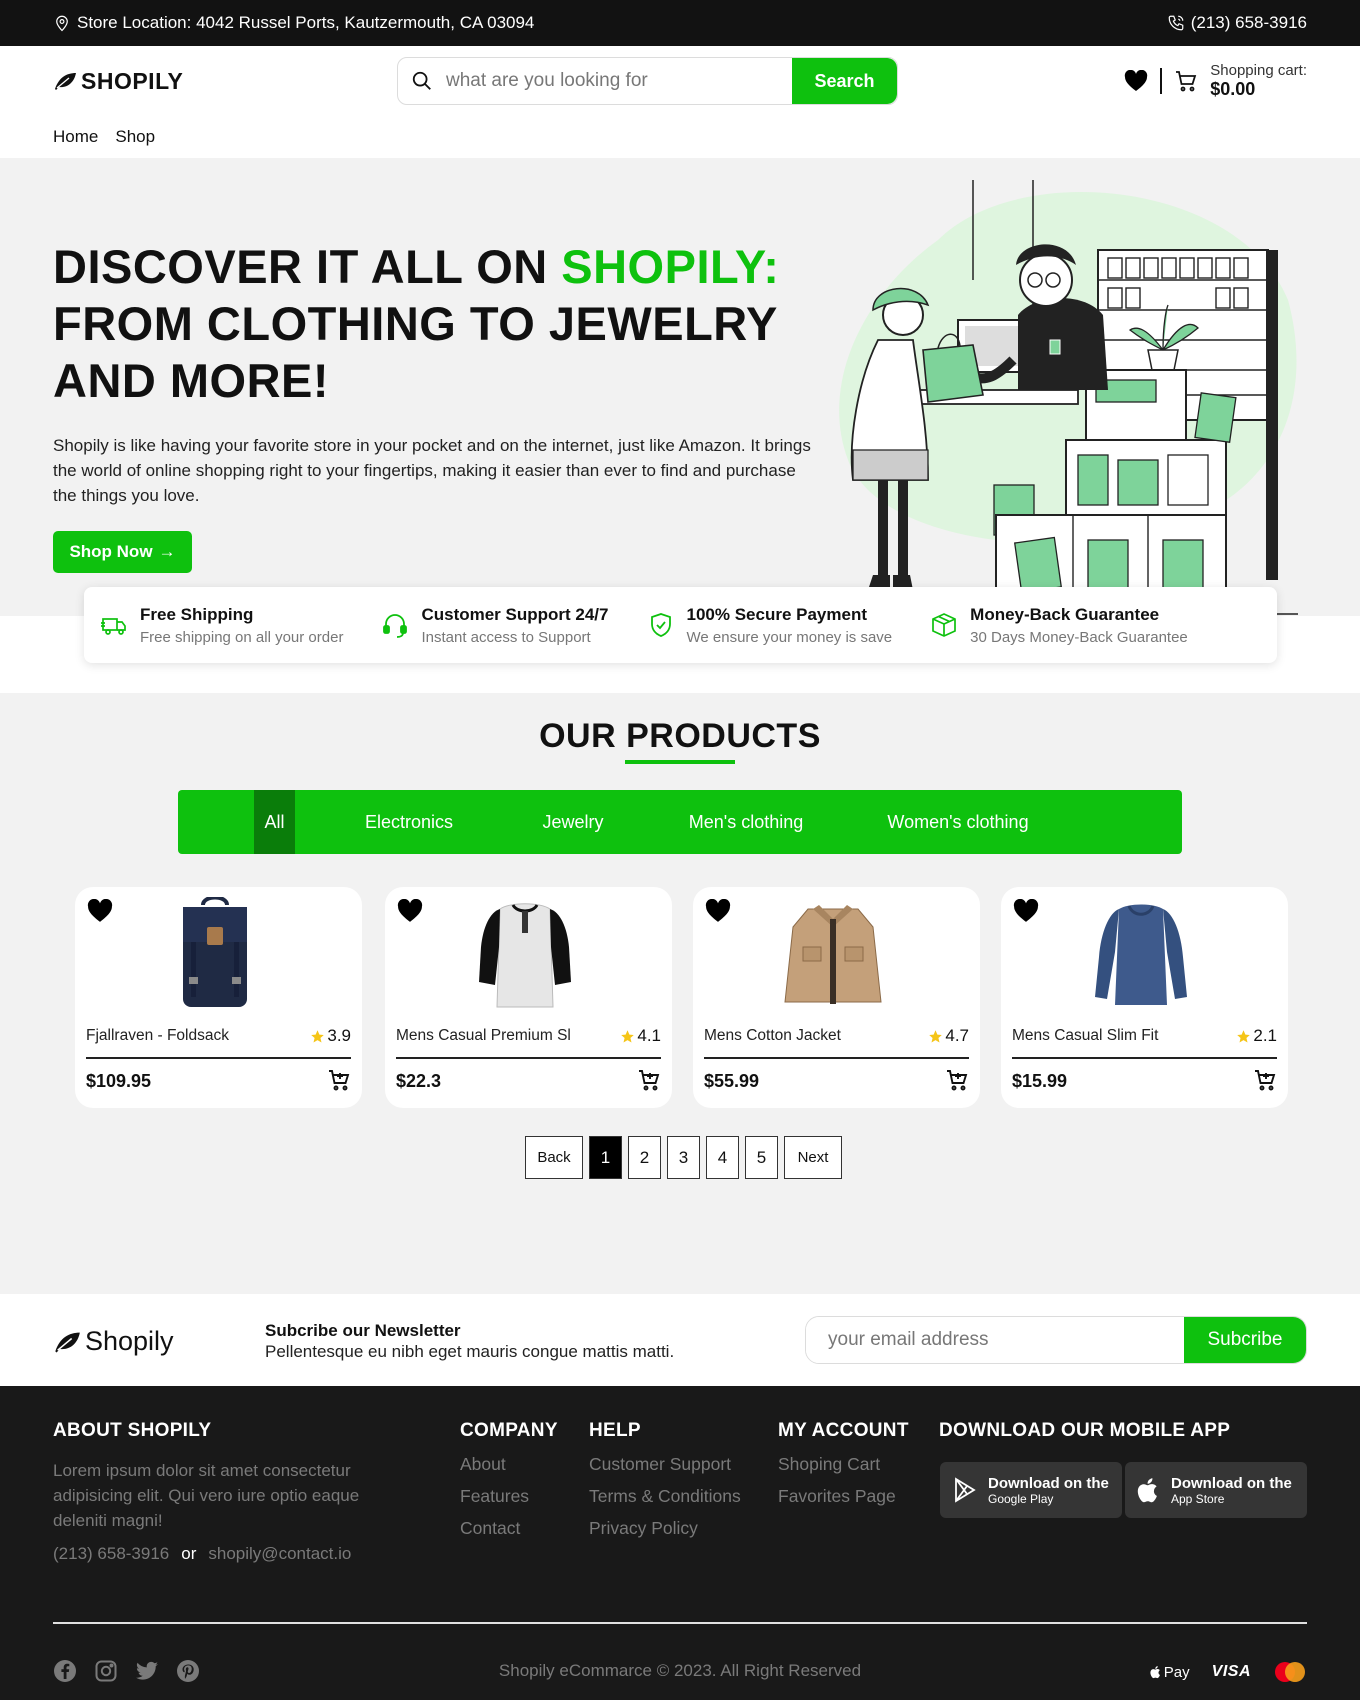 This screenshot has height=1700, width=1360. I want to click on app-store-line1: Download on the, so click(1231, 1483).